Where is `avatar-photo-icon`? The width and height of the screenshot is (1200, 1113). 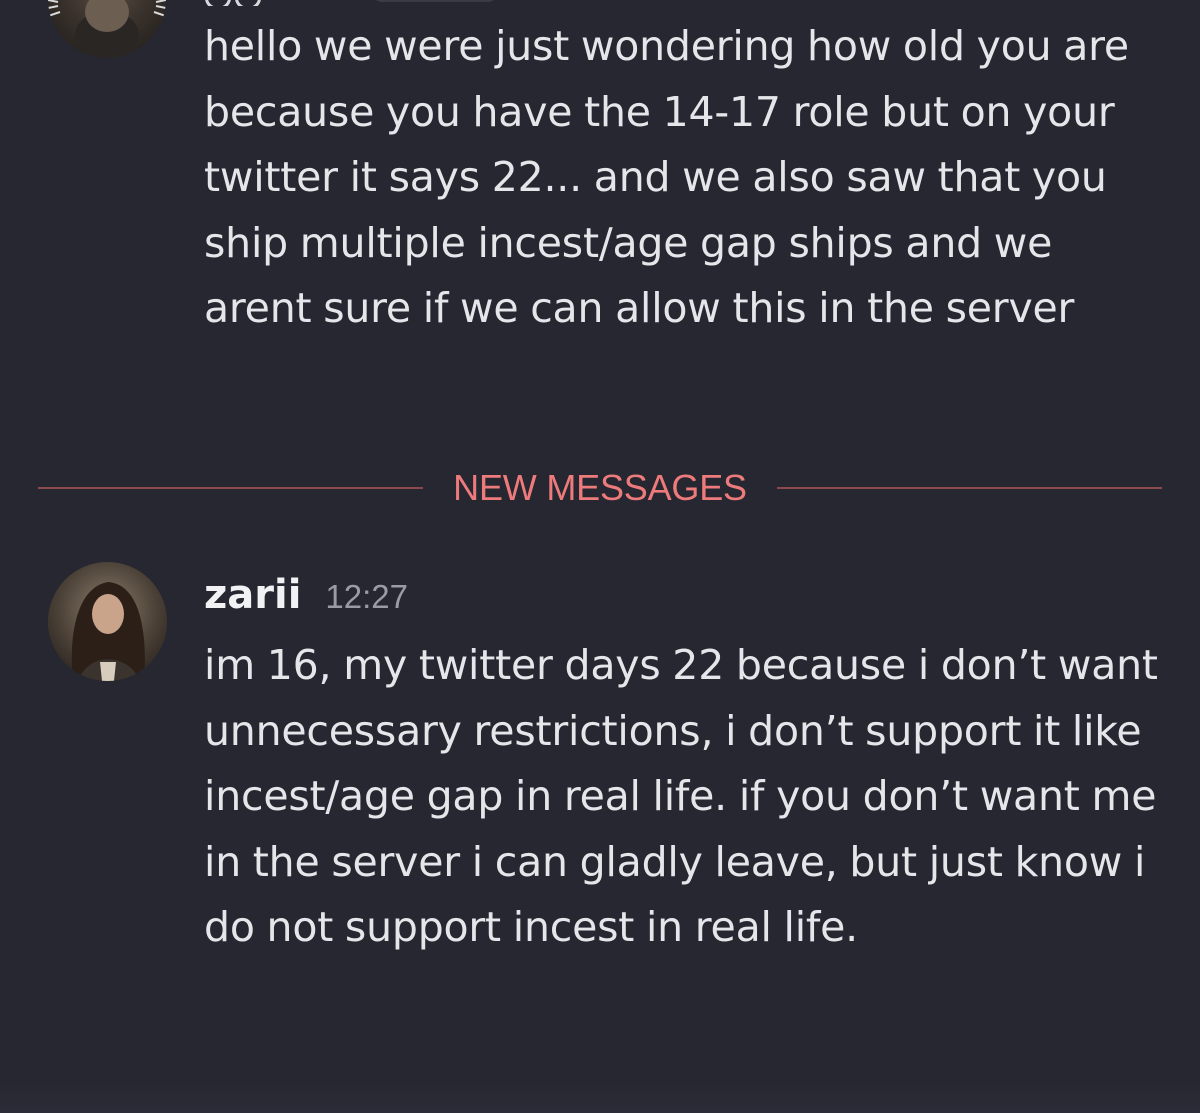 avatar-photo-icon is located at coordinates (107, 621).